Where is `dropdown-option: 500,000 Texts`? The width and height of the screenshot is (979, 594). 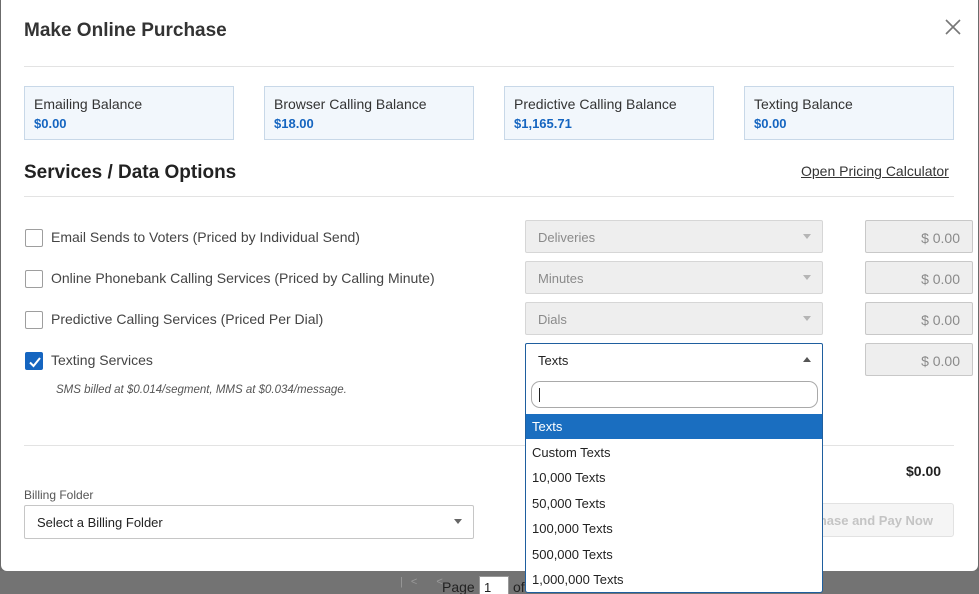 dropdown-option: 500,000 Texts is located at coordinates (674, 554).